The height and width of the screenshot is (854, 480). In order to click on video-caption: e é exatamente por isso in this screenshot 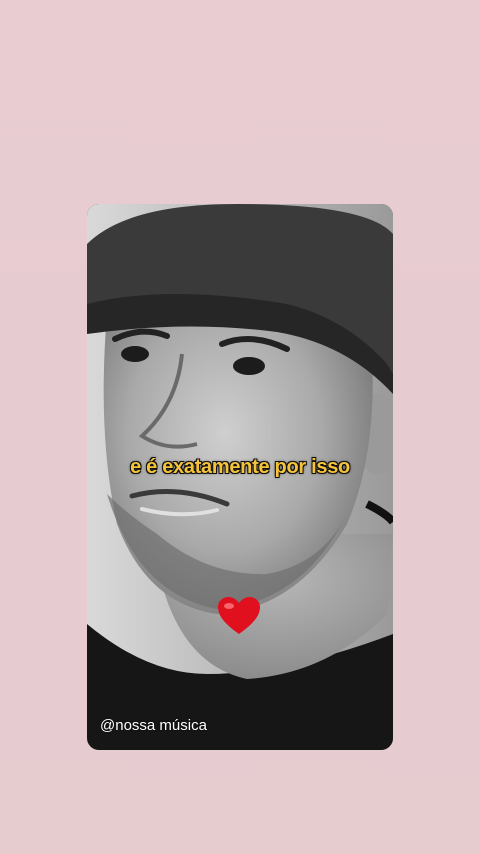, I will do `click(240, 467)`.